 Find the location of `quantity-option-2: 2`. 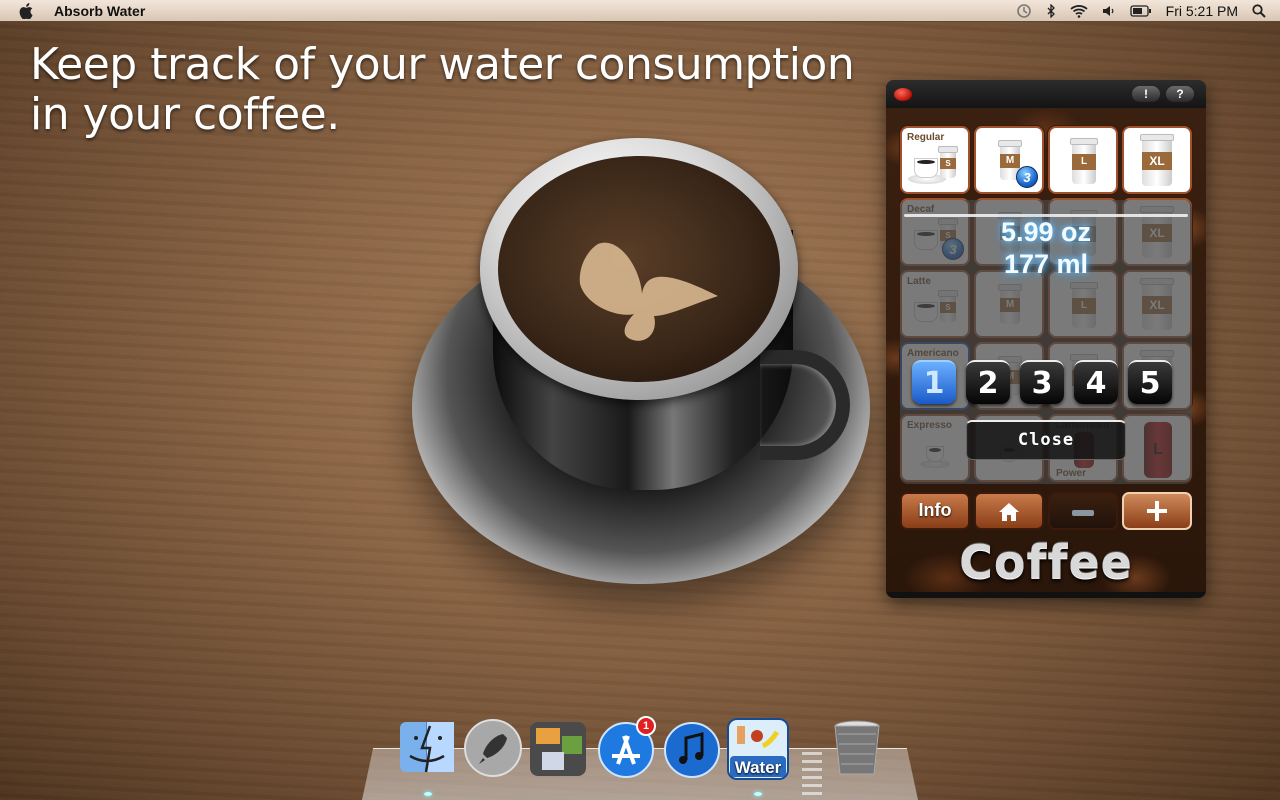

quantity-option-2: 2 is located at coordinates (988, 382).